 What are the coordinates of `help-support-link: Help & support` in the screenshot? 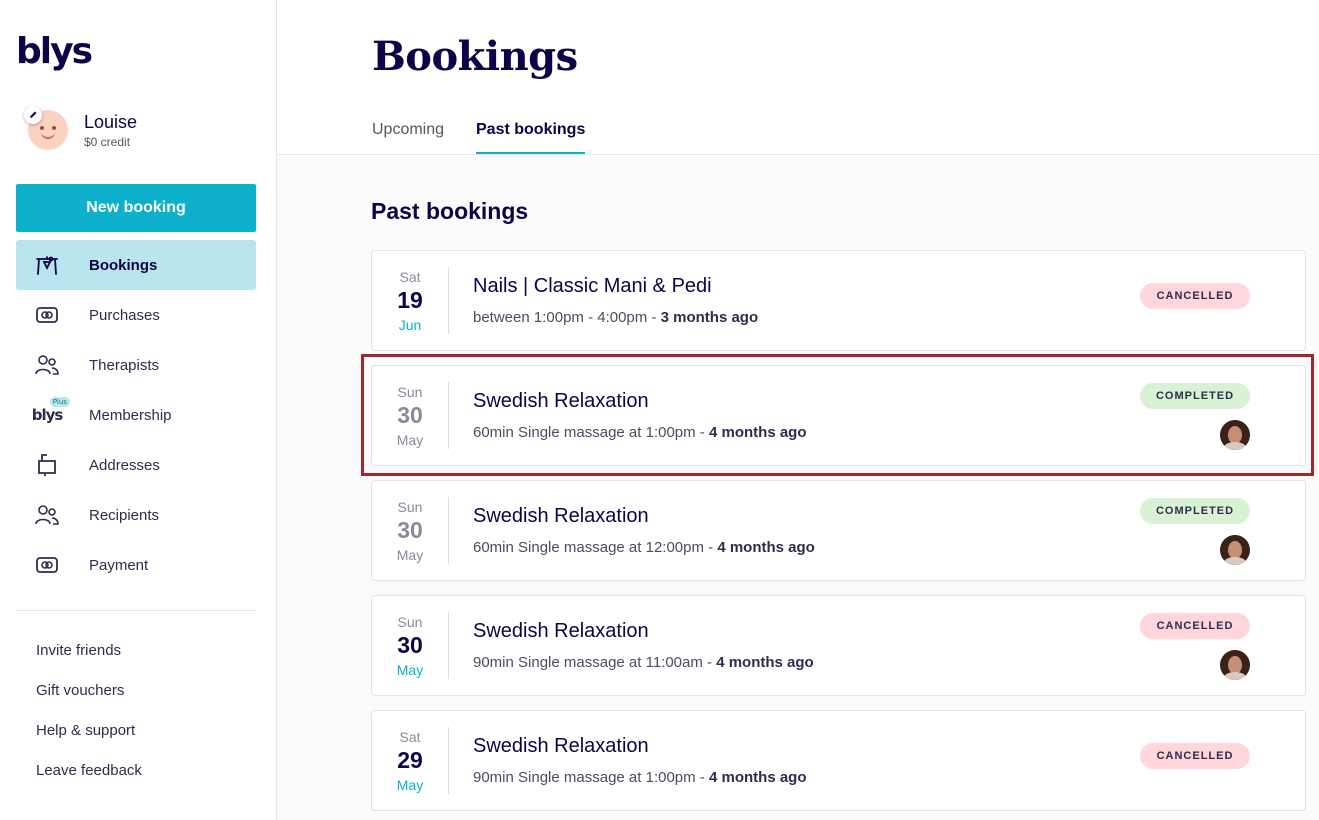 It's located at (89, 740).